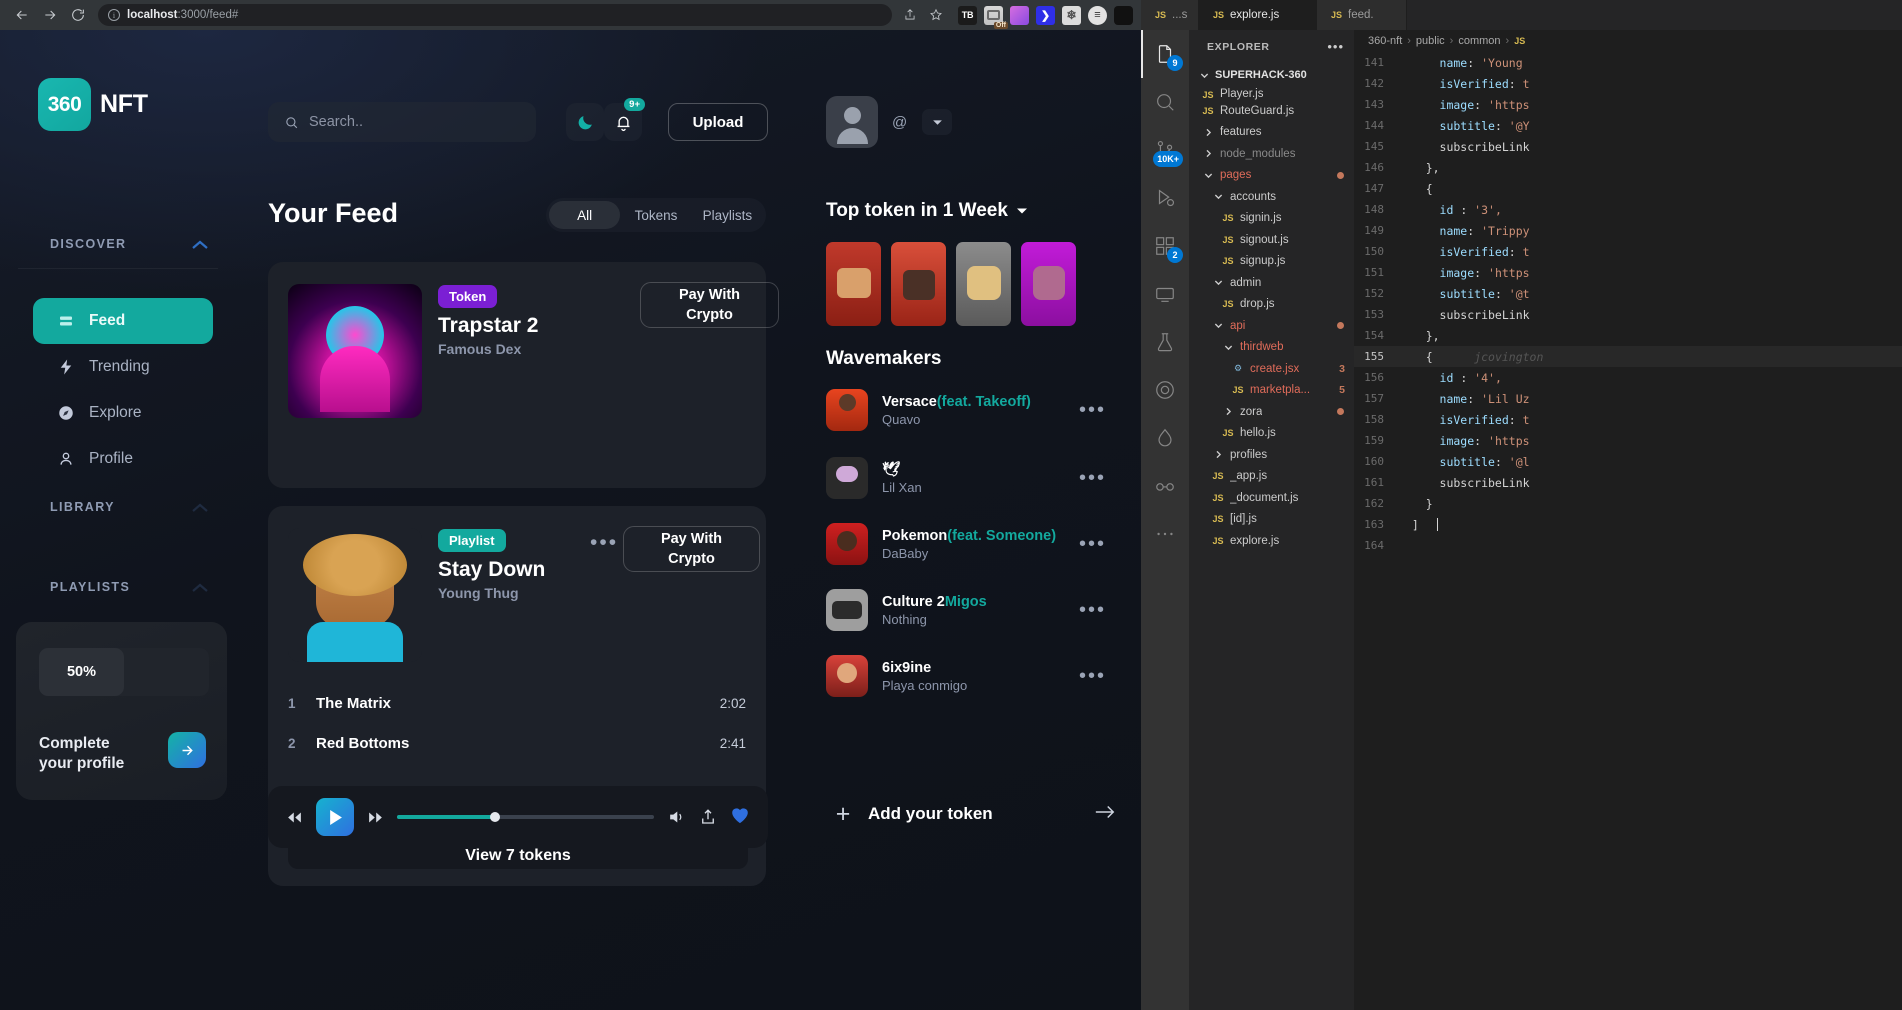 This screenshot has width=1902, height=1010. I want to click on track-row: 1 The Matrix 2:02, so click(517, 703).